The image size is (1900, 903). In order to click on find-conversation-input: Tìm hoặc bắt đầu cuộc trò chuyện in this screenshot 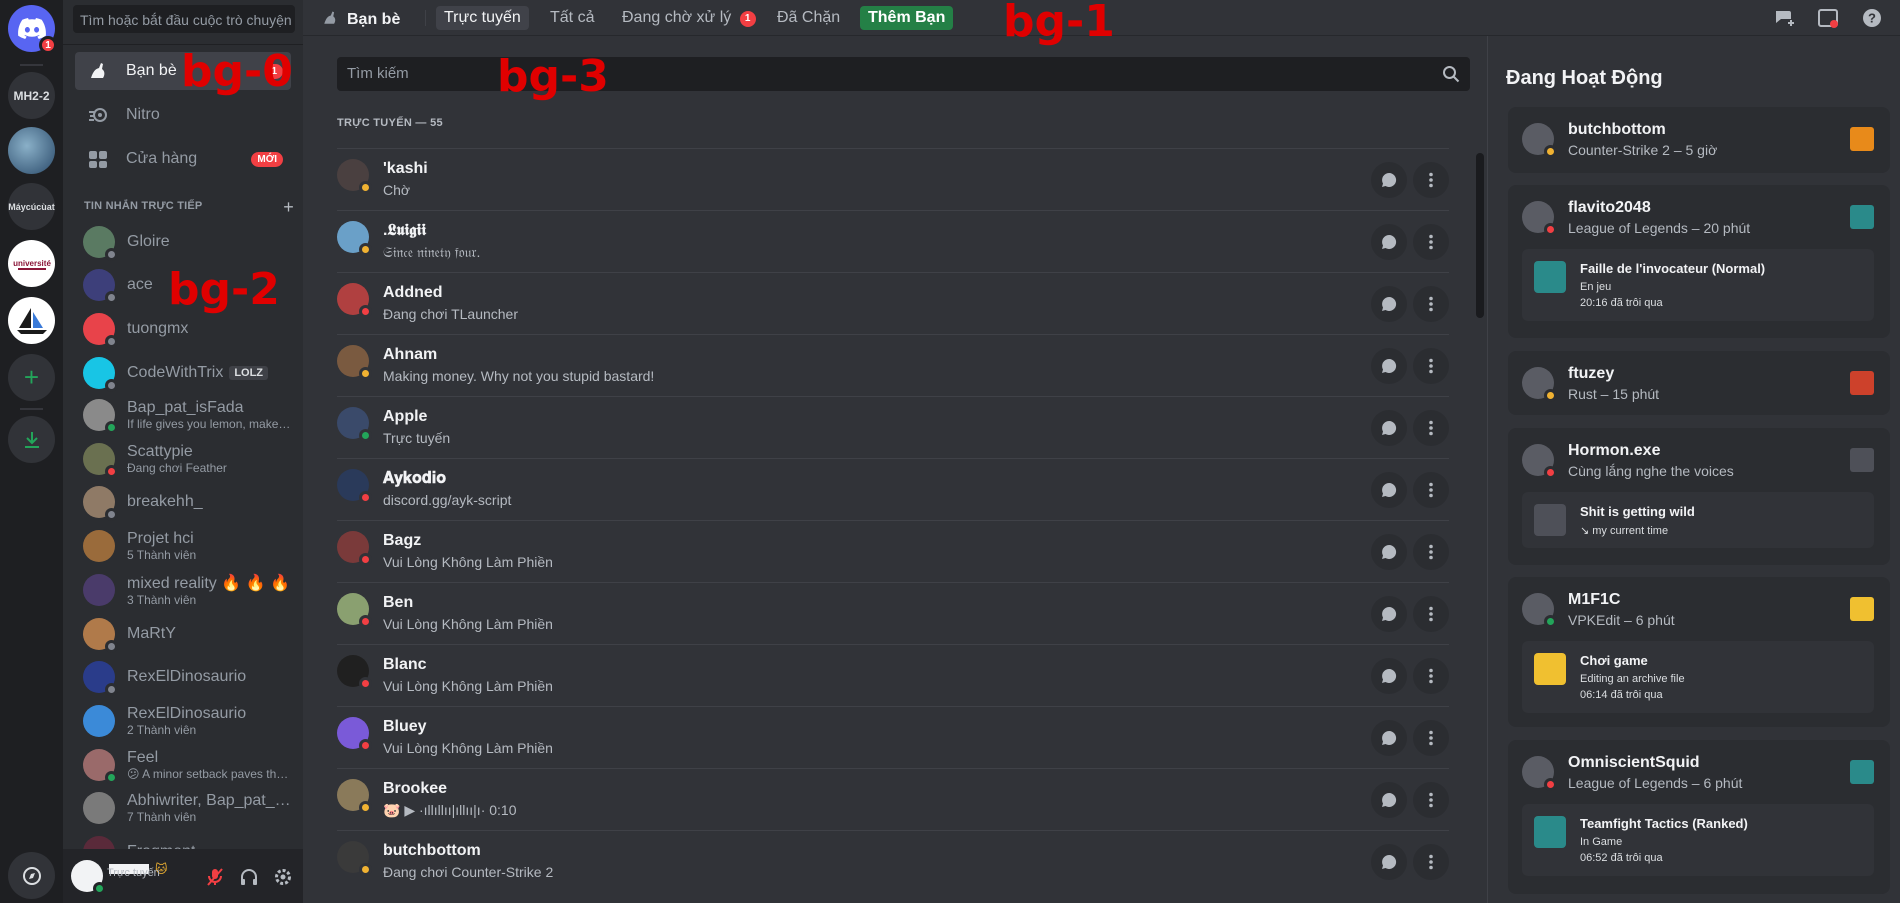, I will do `click(184, 19)`.